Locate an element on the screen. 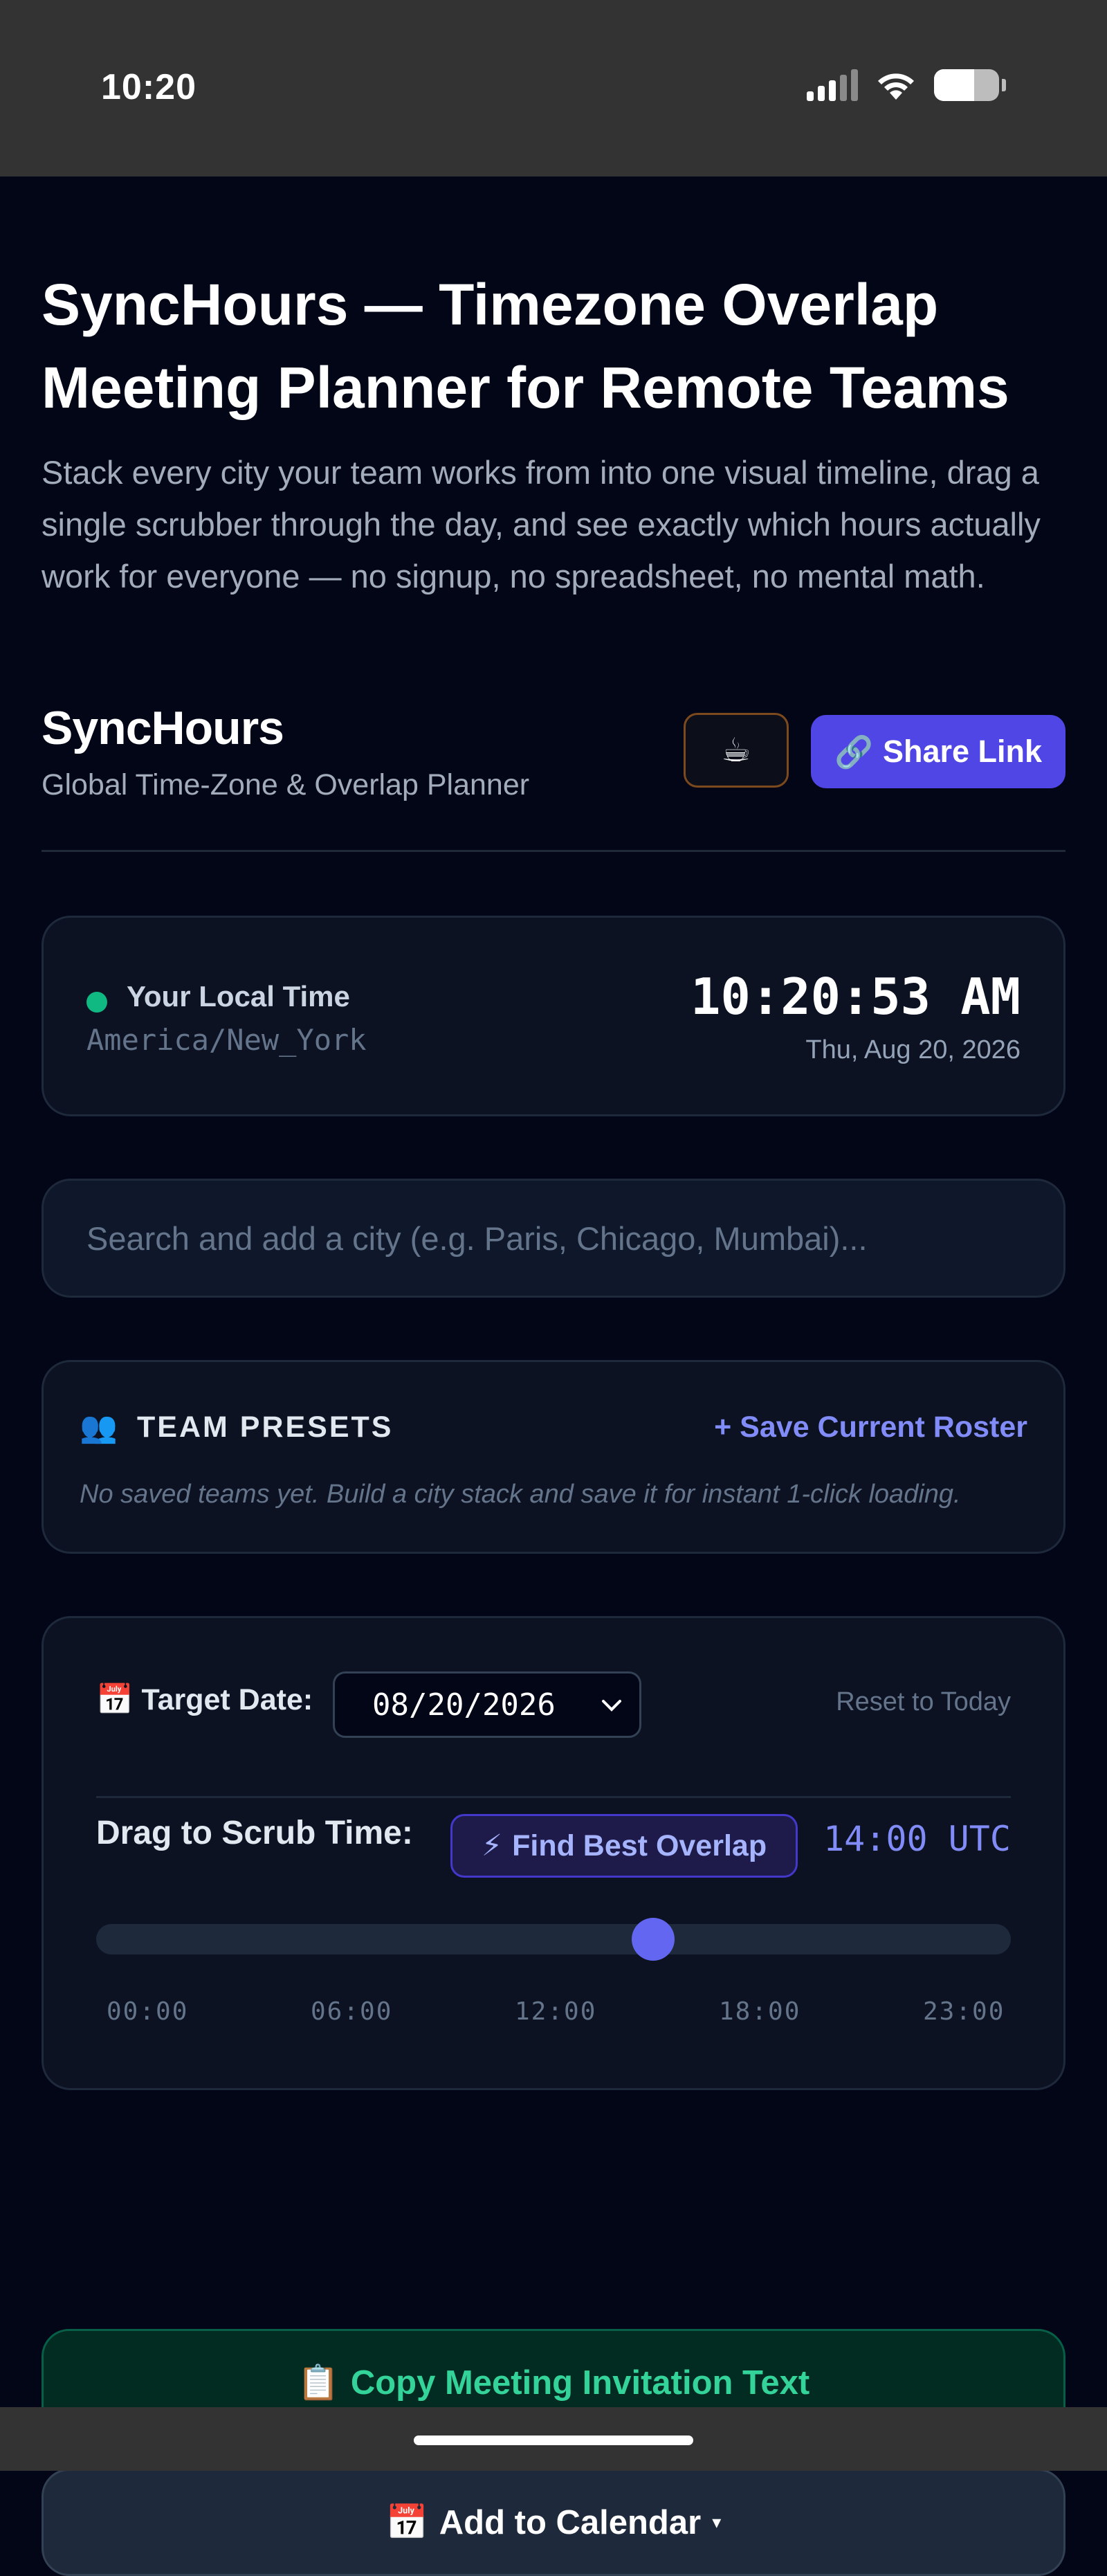  reset-today-button: Reset to Today is located at coordinates (923, 1702).